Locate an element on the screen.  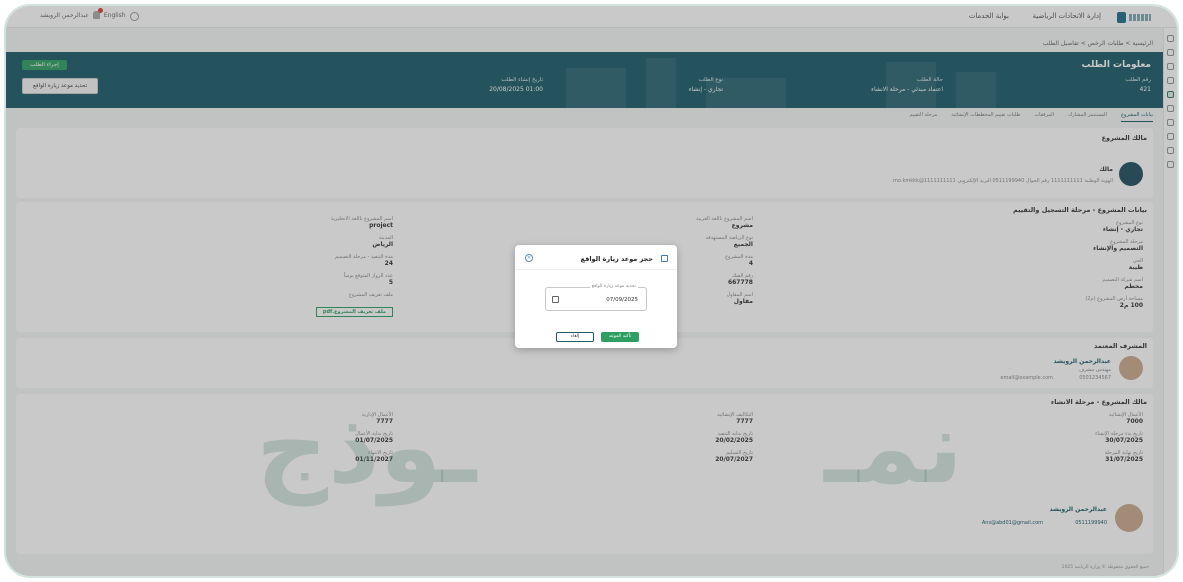
date-field-value: 07/09/2025 is located at coordinates (622, 300).